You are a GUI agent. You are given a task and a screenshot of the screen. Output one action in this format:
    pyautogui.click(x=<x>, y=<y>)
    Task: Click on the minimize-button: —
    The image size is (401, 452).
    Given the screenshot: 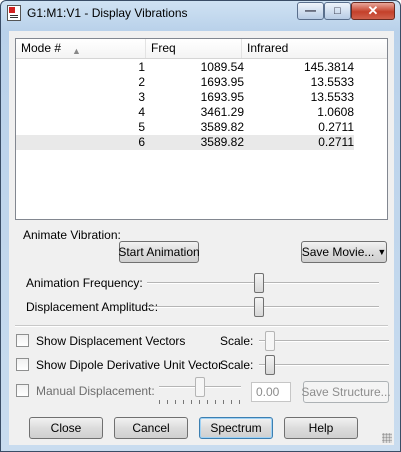 What is the action you would take?
    pyautogui.click(x=310, y=11)
    